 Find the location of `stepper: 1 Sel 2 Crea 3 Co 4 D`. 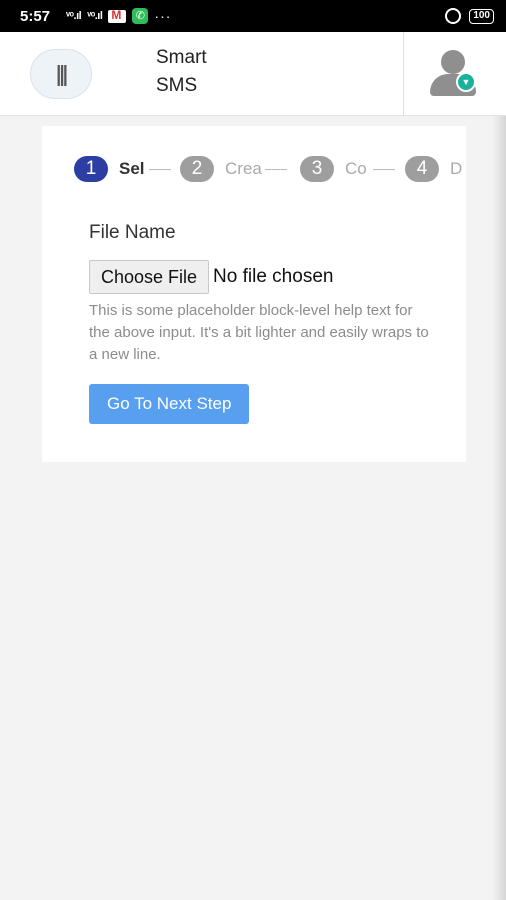

stepper: 1 Sel 2 Crea 3 Co 4 D is located at coordinates (270, 169).